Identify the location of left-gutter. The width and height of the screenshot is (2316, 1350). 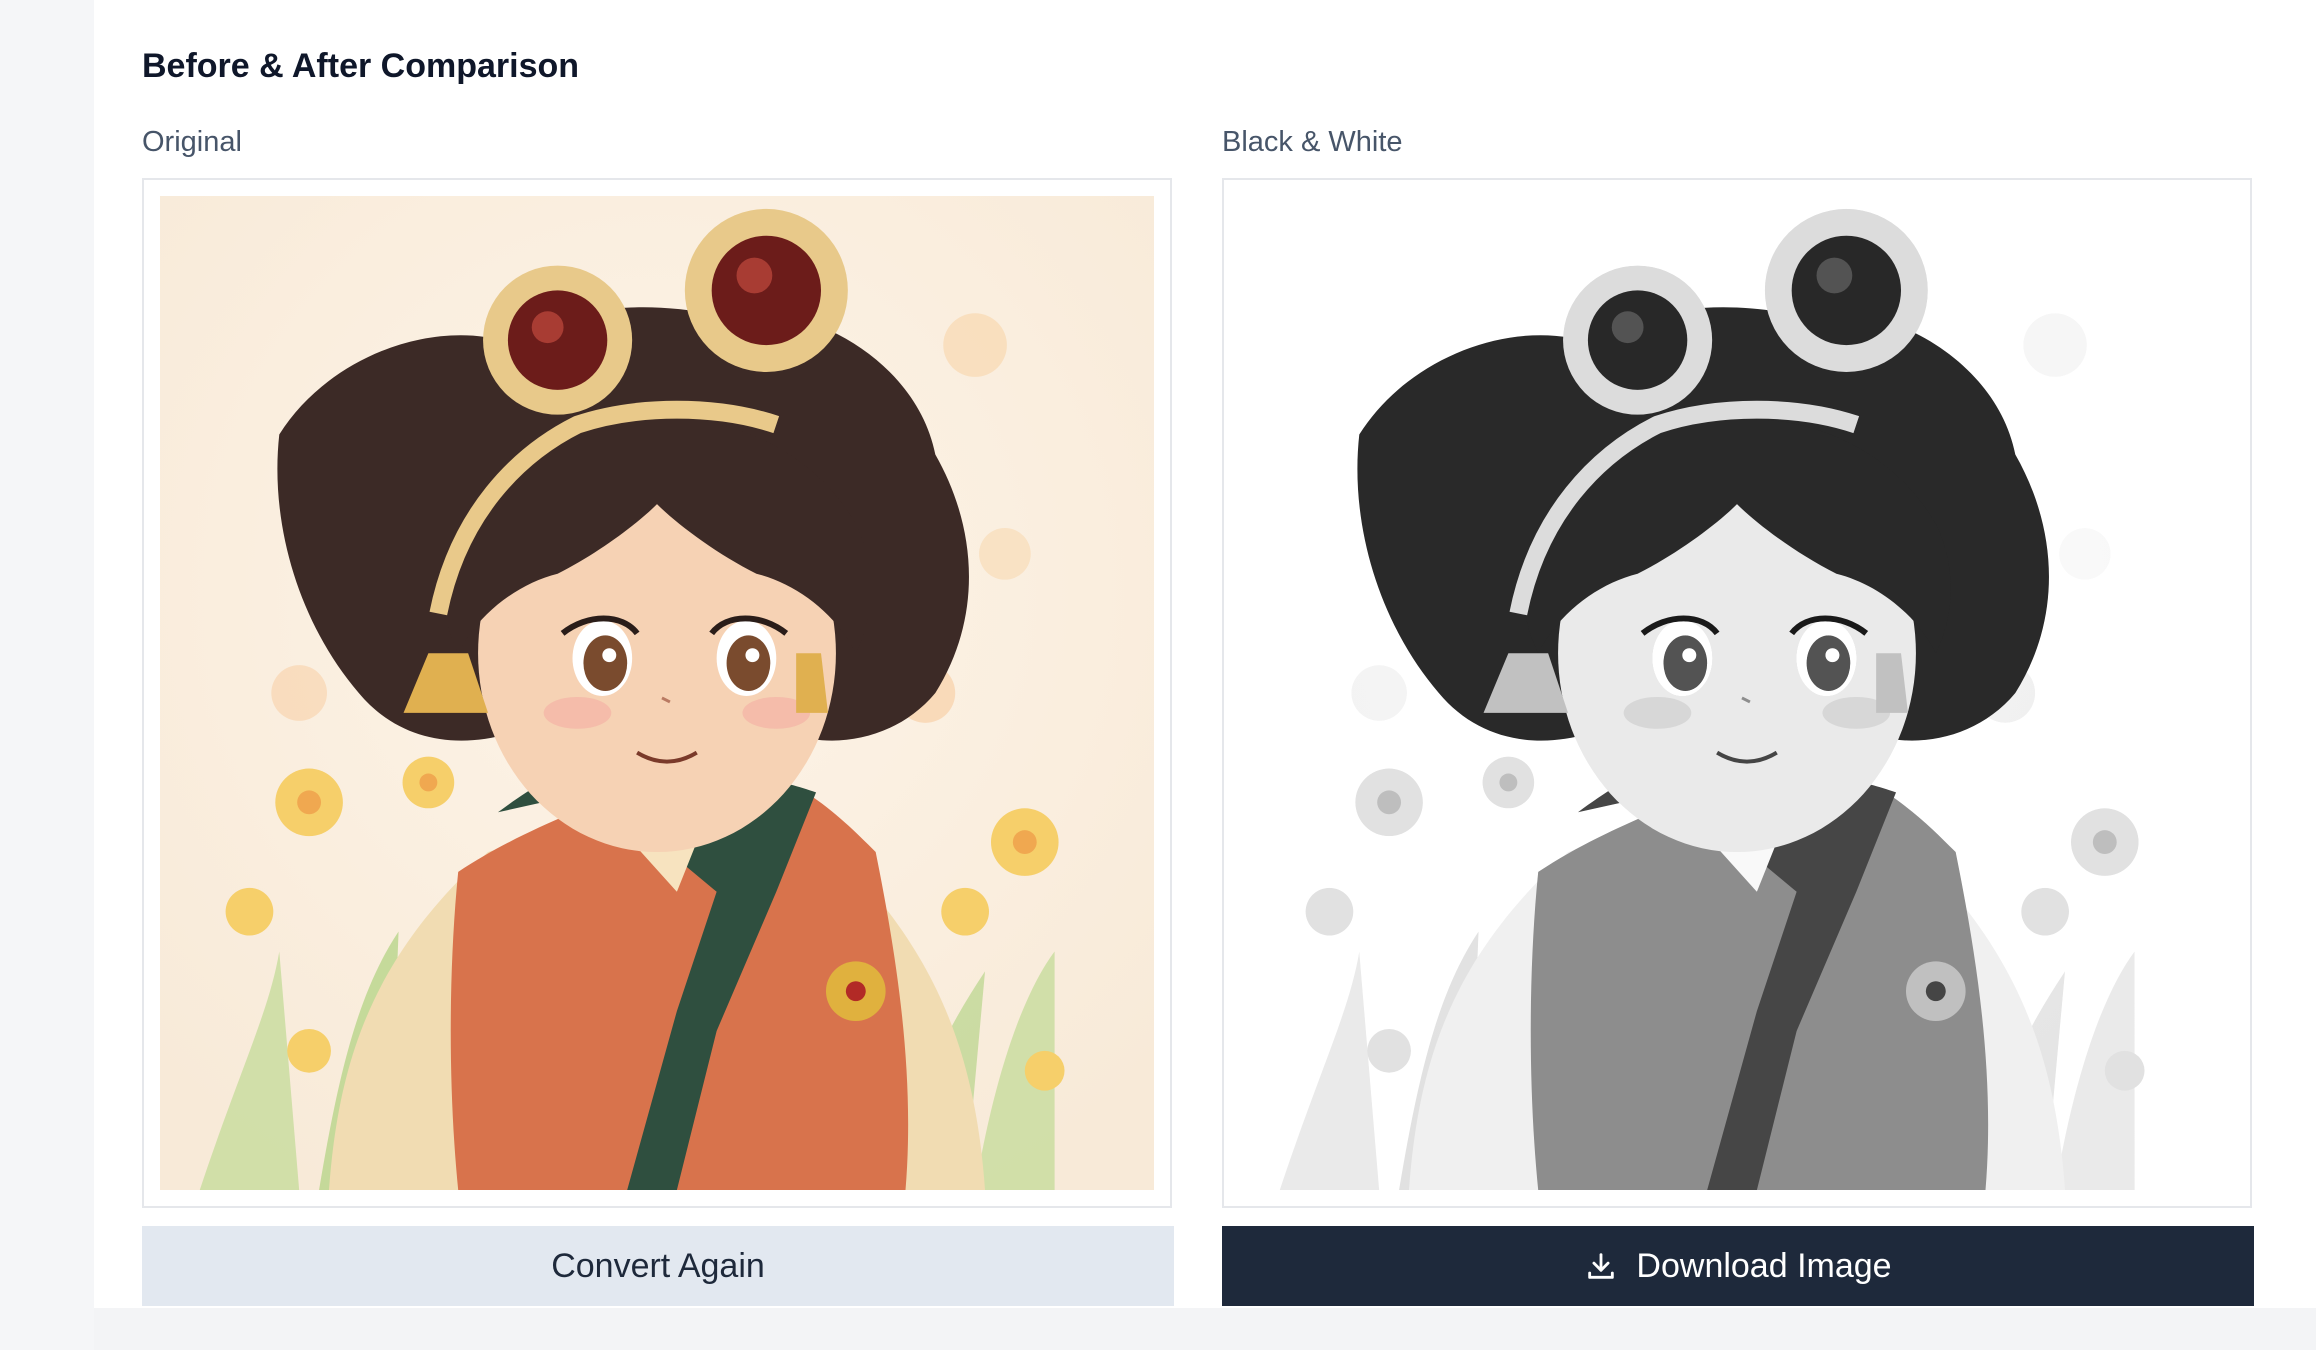
(47, 675).